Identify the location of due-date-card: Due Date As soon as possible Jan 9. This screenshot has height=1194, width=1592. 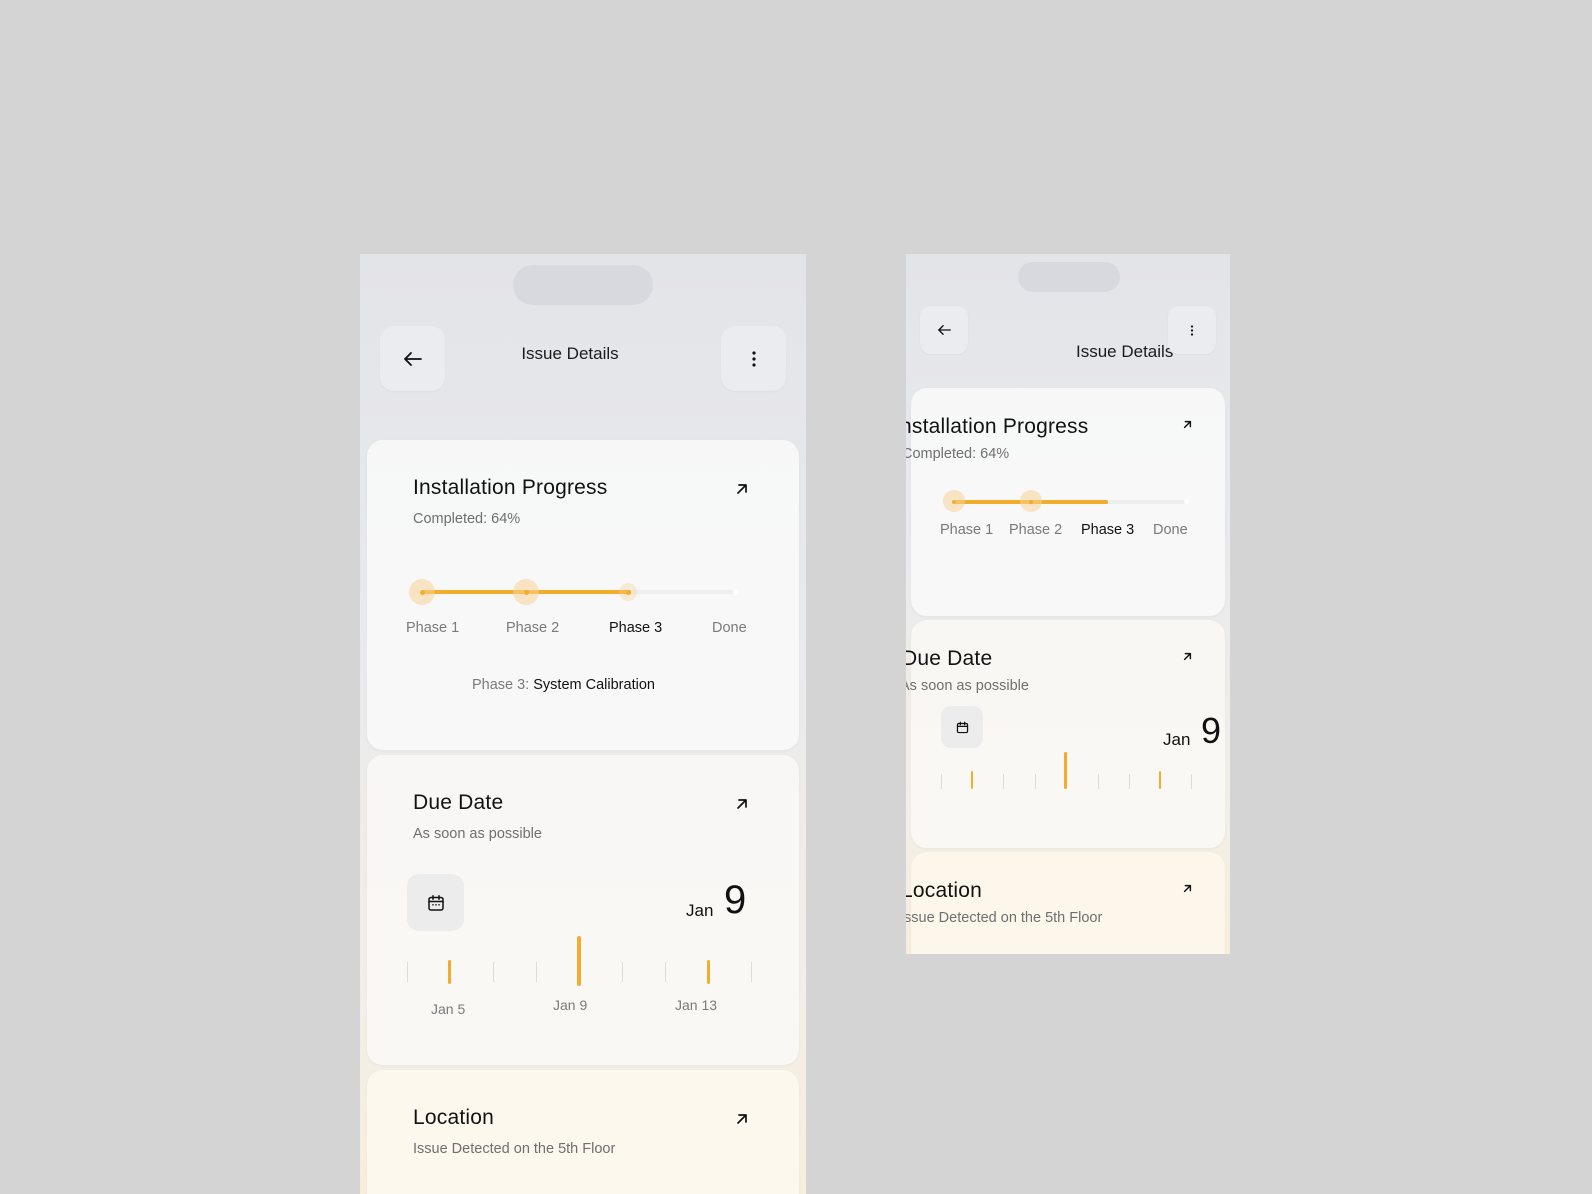
(1065, 734).